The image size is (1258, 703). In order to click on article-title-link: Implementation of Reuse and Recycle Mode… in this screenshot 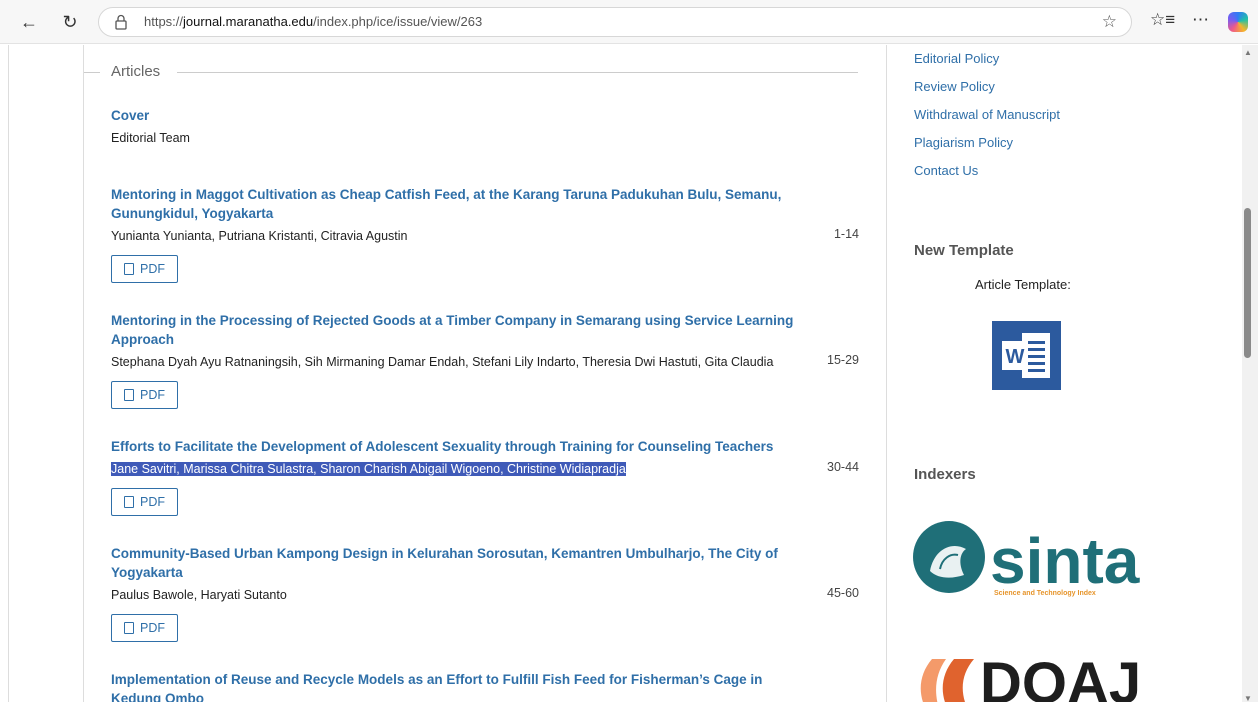, I will do `click(461, 686)`.